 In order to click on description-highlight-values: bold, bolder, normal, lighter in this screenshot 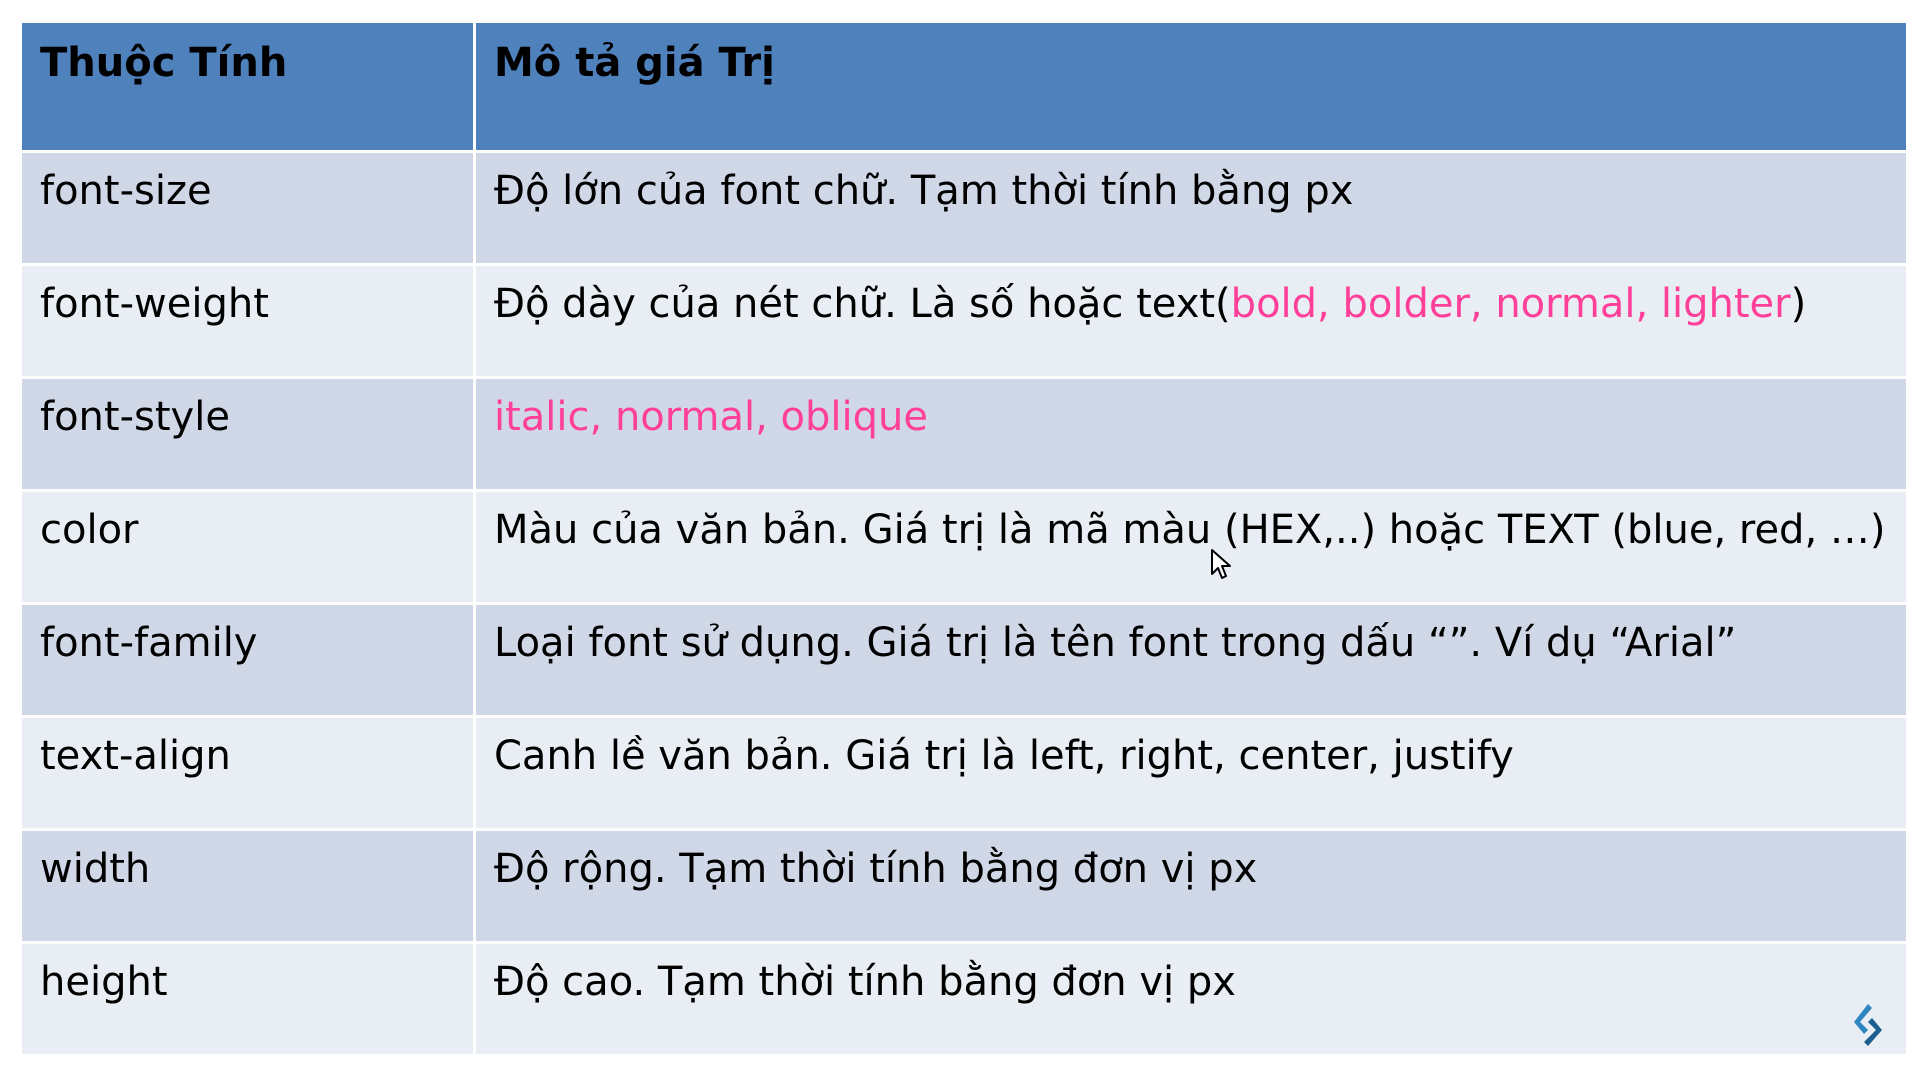, I will do `click(1510, 304)`.